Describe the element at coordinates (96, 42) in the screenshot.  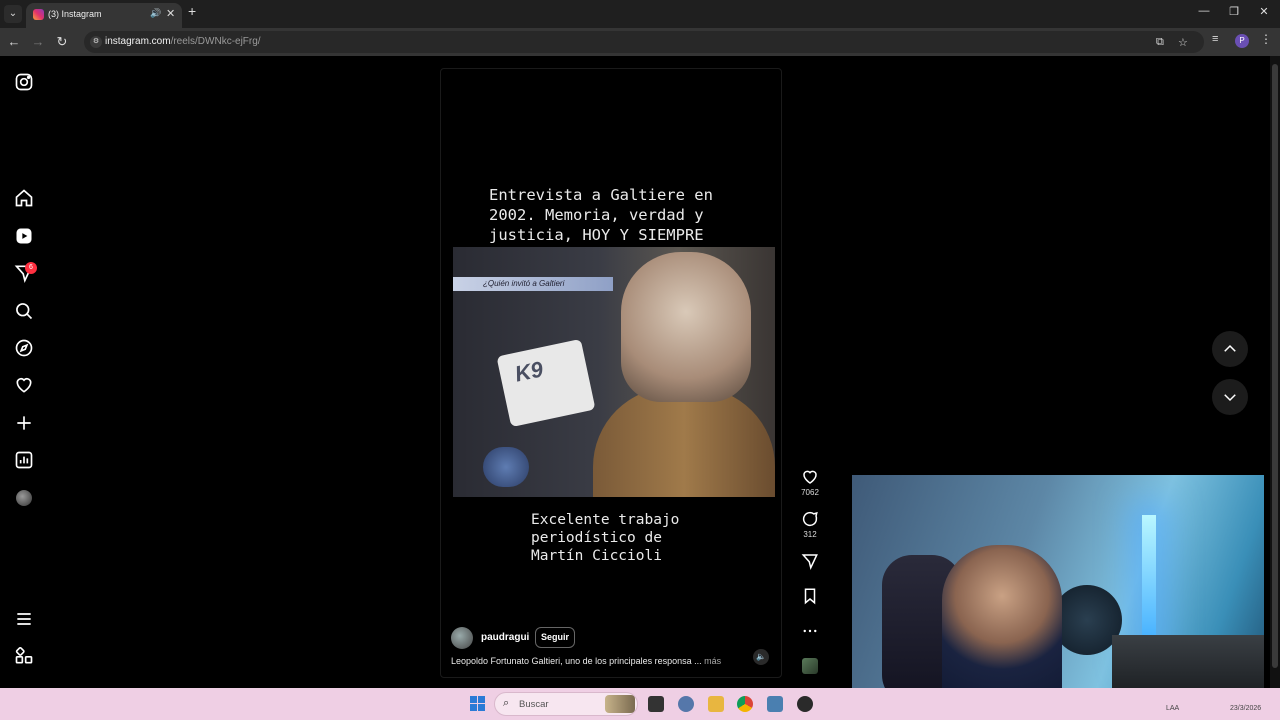
I see `site-info-icon: ⚙` at that location.